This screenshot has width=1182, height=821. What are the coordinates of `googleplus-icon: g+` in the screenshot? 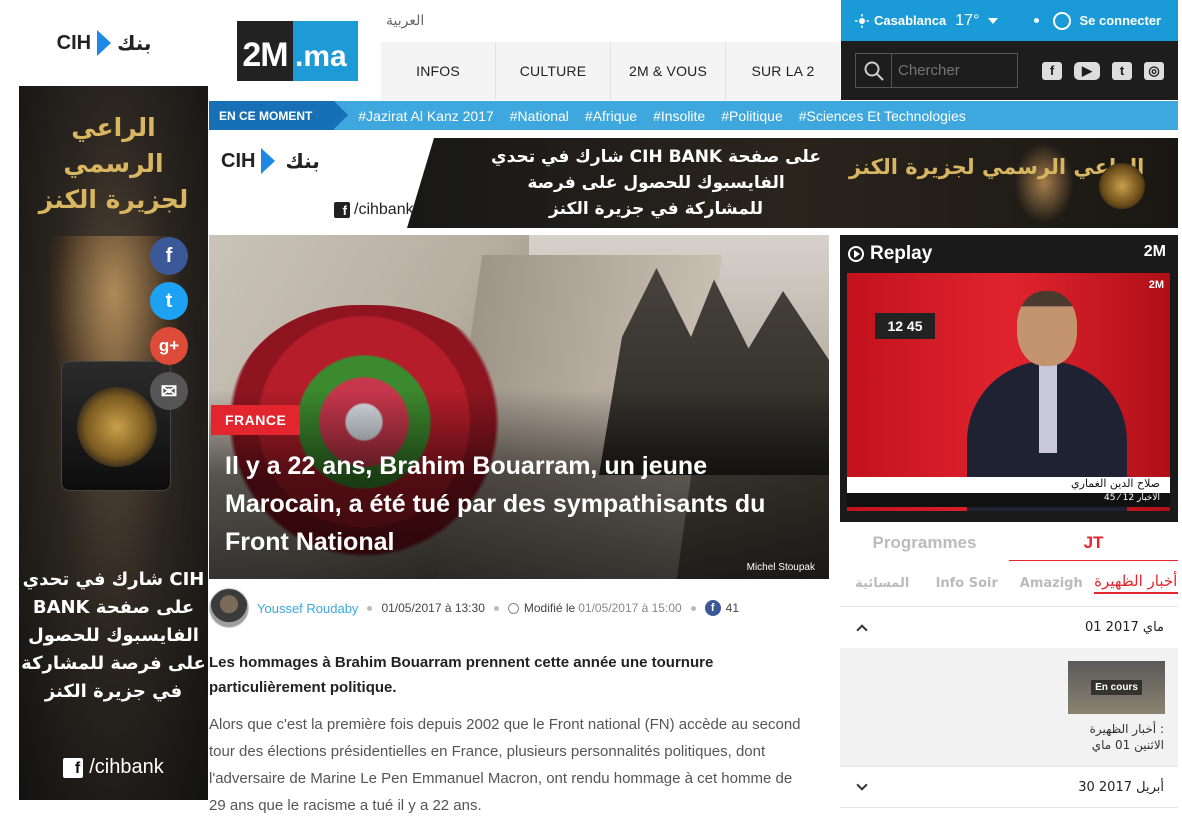 It's located at (169, 345).